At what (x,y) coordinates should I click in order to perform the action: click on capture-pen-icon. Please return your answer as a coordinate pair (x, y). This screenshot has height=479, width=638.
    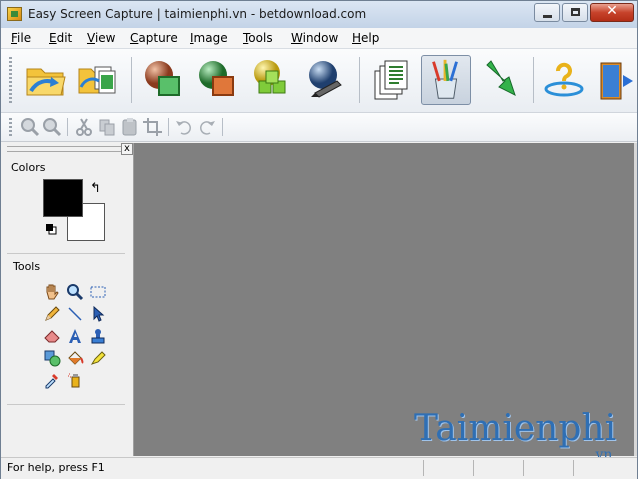
    Looking at the image, I should click on (325, 79).